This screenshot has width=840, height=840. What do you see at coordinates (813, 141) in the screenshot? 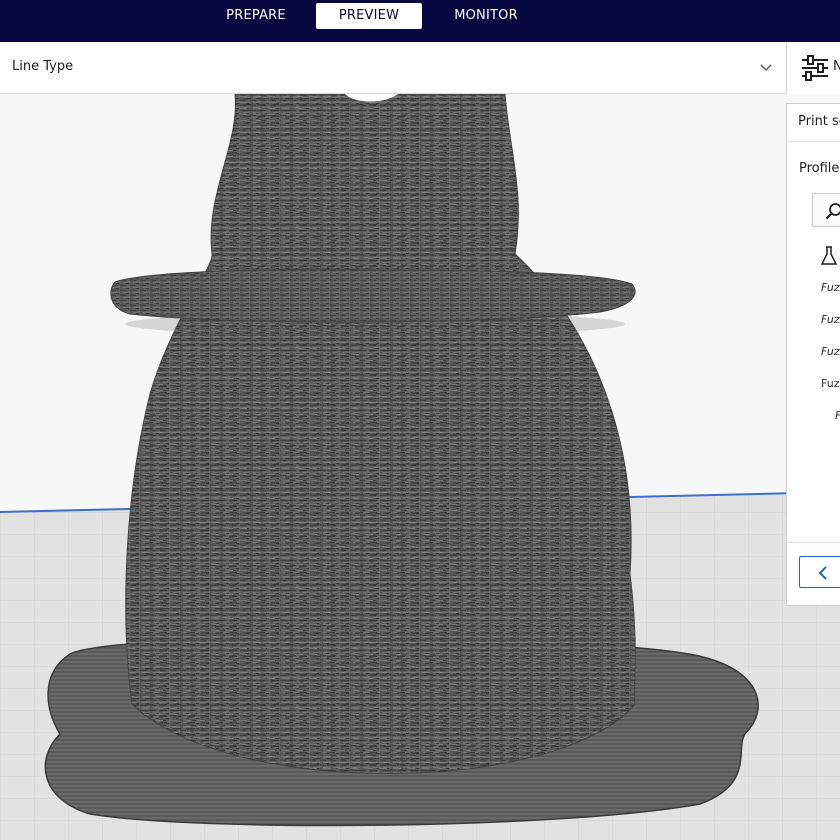
I see `panel-divider` at bounding box center [813, 141].